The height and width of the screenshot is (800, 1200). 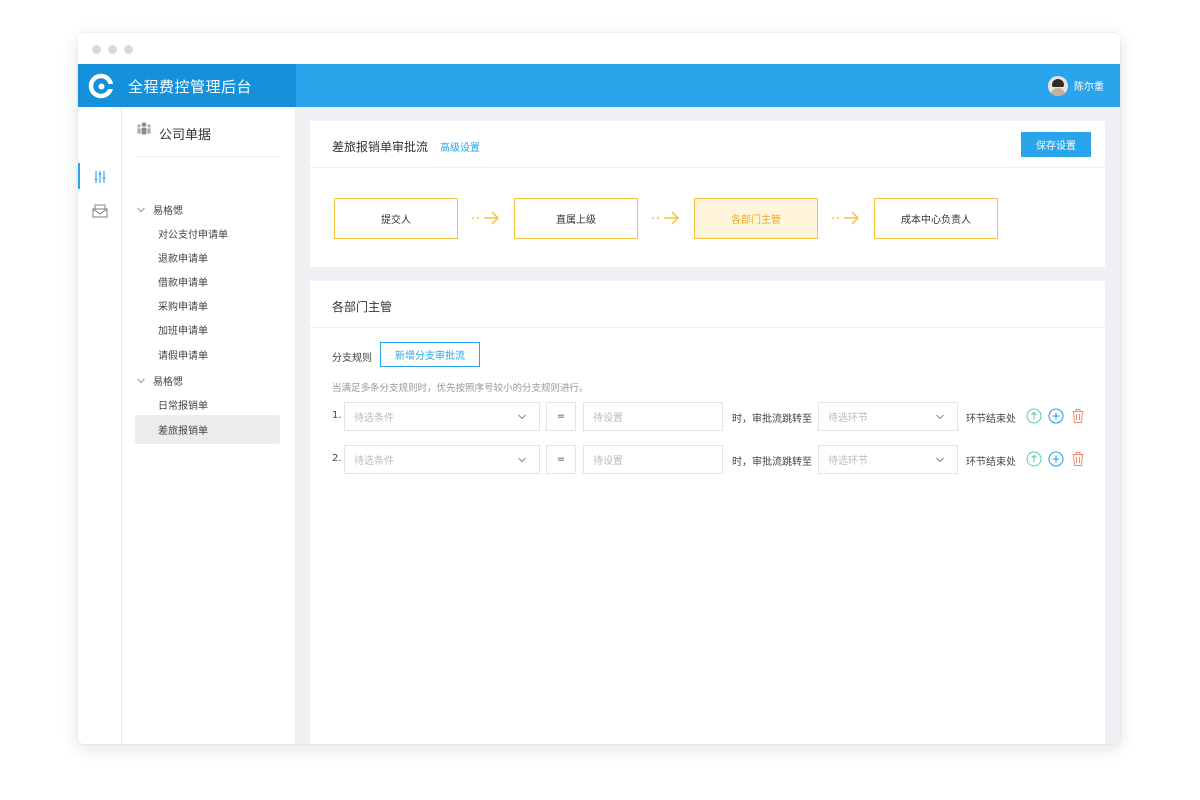 What do you see at coordinates (128, 49) in the screenshot?
I see `window-maximize-dot` at bounding box center [128, 49].